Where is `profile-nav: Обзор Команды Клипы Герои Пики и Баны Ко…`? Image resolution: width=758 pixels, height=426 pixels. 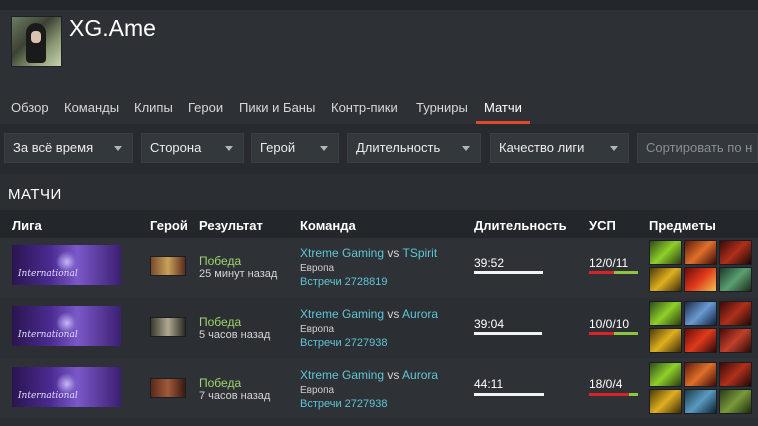
profile-nav: Обзор Команды Клипы Герои Пики и Баны Ко… is located at coordinates (379, 108).